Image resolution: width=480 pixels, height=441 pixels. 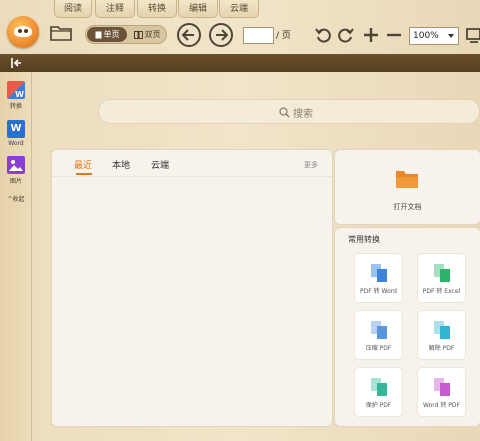 I want to click on pdf-to-word-icon, so click(x=378, y=273).